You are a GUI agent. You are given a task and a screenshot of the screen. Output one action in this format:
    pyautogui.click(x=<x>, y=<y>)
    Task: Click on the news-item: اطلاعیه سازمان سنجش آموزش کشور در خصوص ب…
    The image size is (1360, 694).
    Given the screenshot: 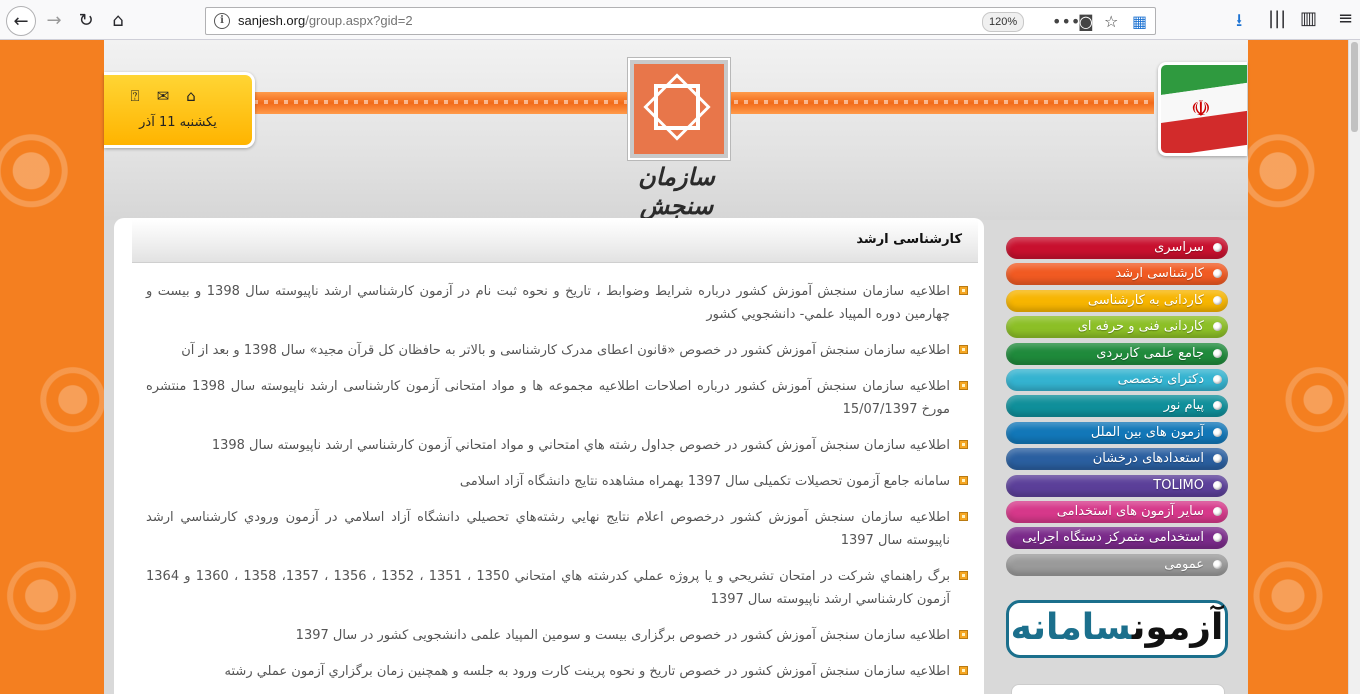 What is the action you would take?
    pyautogui.click(x=557, y=635)
    